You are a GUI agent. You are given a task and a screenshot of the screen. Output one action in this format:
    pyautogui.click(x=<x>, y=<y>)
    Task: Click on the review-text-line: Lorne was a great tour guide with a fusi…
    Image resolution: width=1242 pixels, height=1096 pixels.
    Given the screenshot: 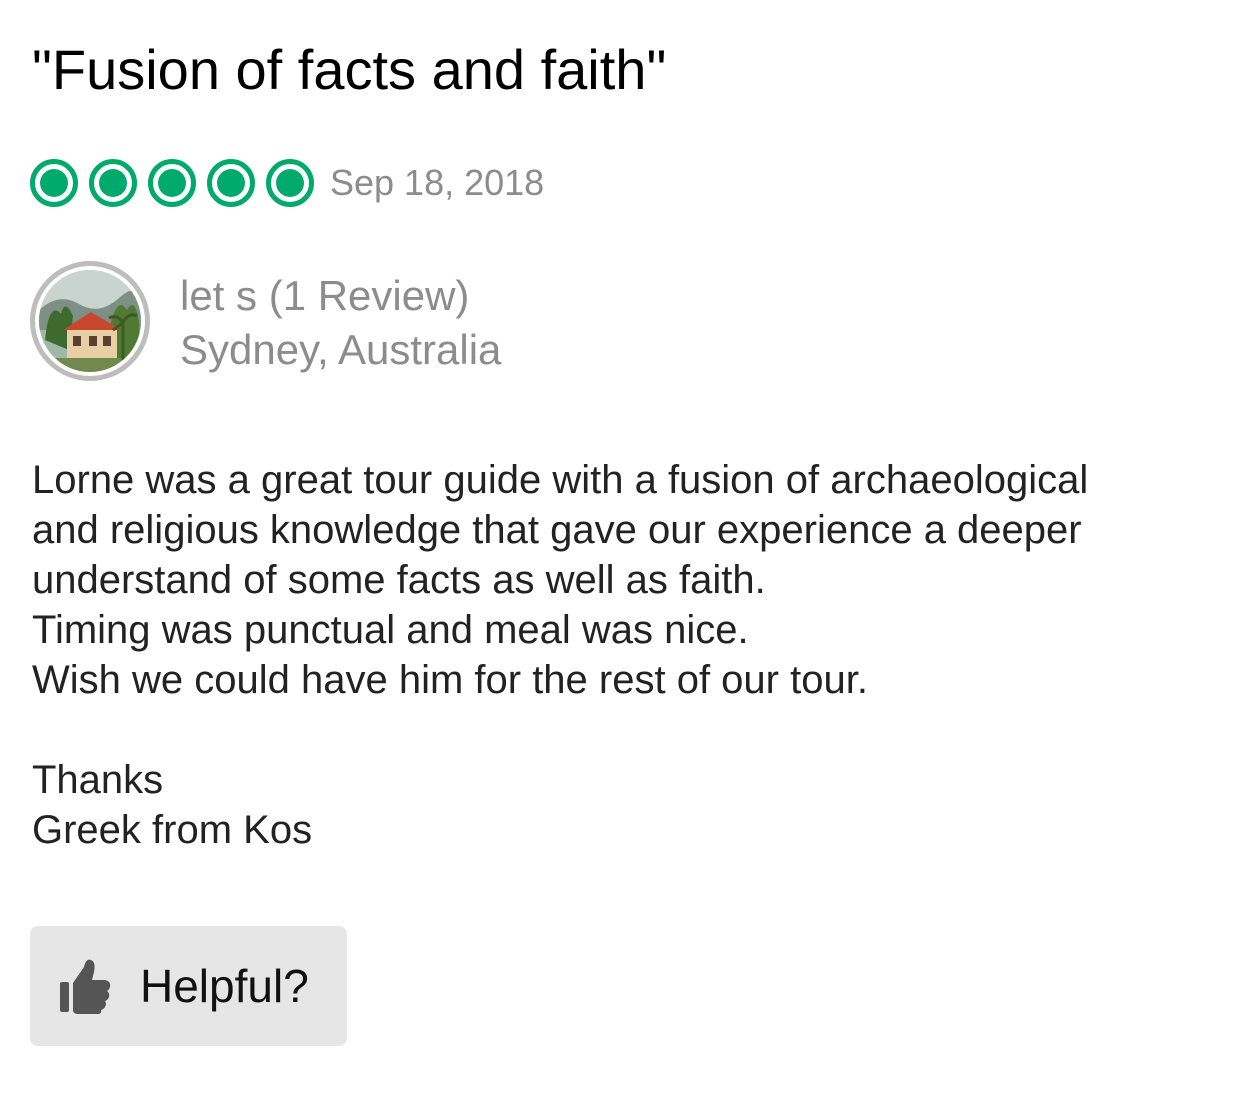 What is the action you would take?
    pyautogui.click(x=560, y=480)
    